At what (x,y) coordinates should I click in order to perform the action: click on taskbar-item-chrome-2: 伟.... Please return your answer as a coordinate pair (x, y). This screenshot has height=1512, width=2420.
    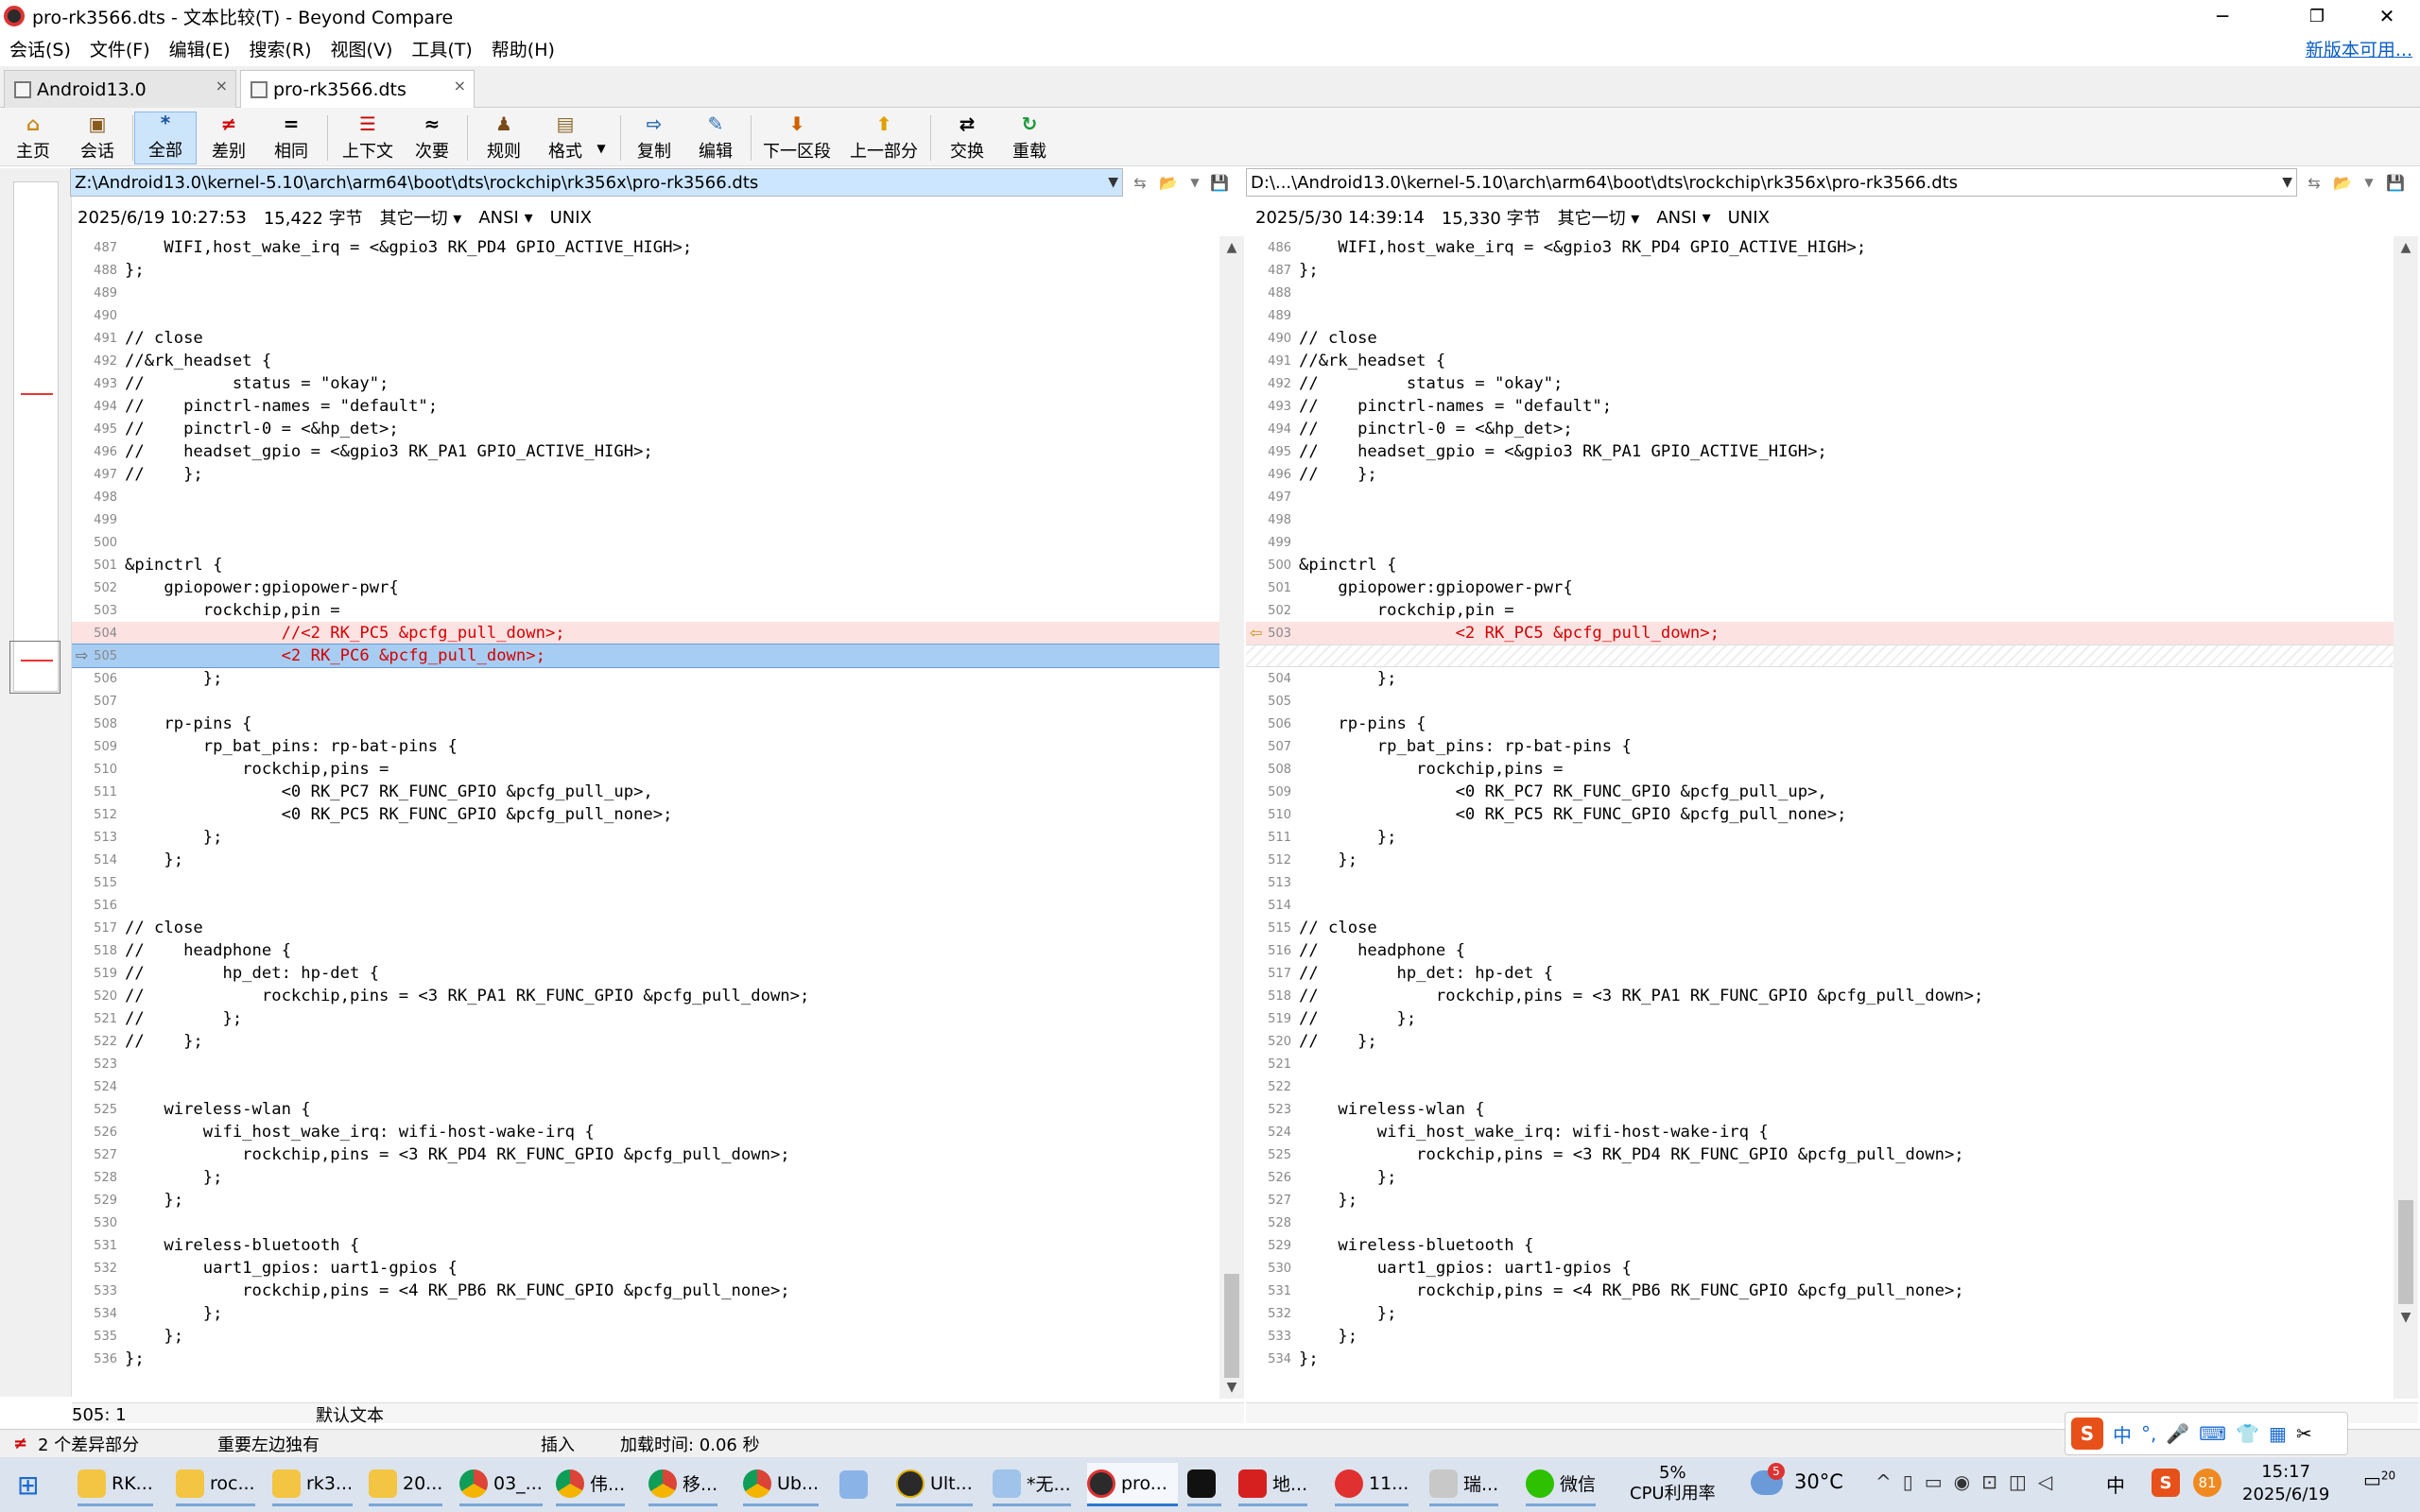
    Looking at the image, I should click on (591, 1484).